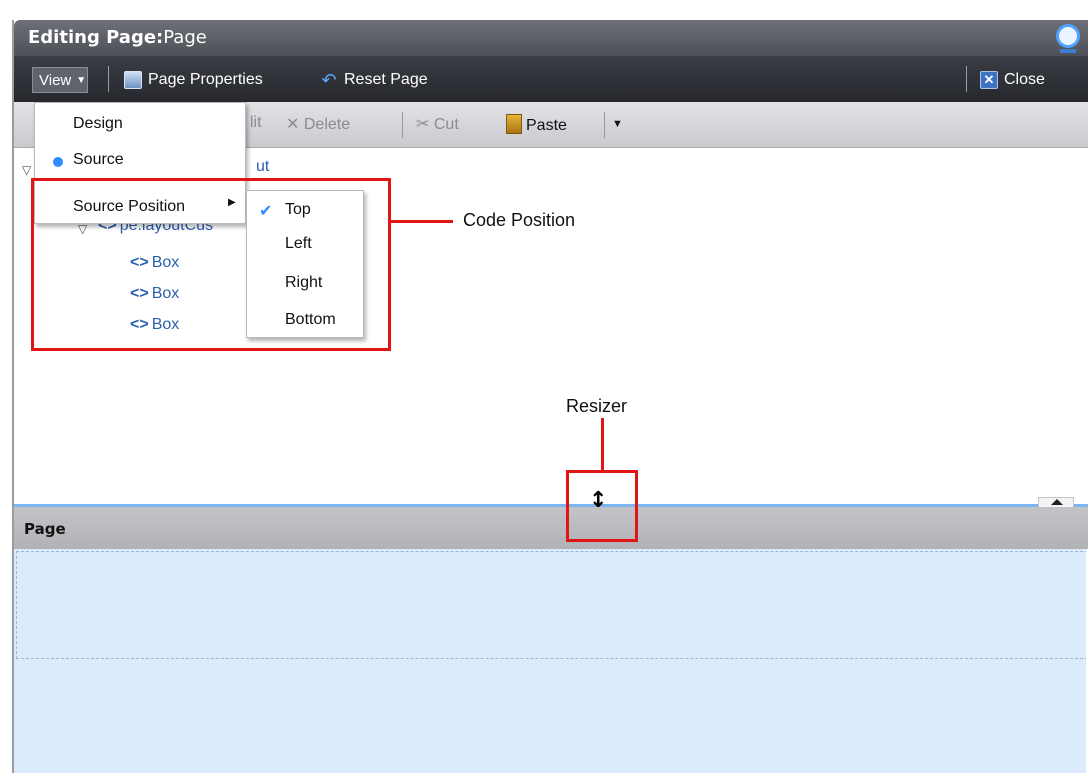 The width and height of the screenshot is (1090, 773). What do you see at coordinates (58, 162) in the screenshot?
I see `radio-selected-icon` at bounding box center [58, 162].